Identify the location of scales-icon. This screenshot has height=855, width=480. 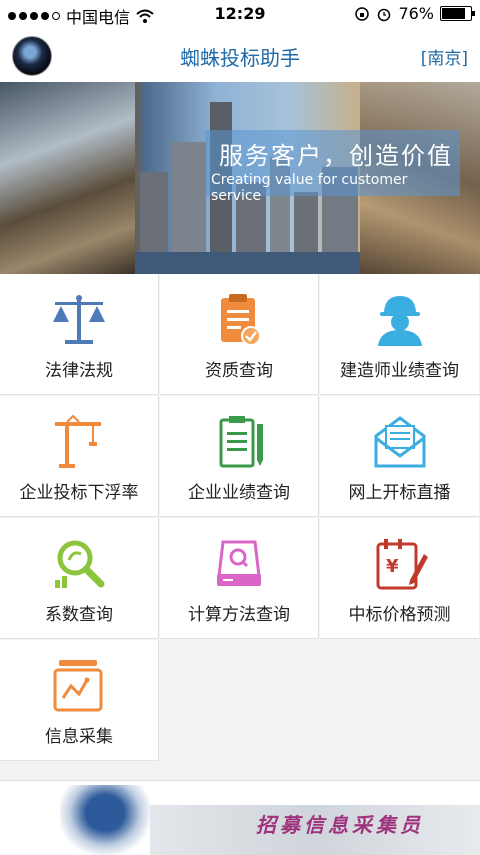
(79, 319).